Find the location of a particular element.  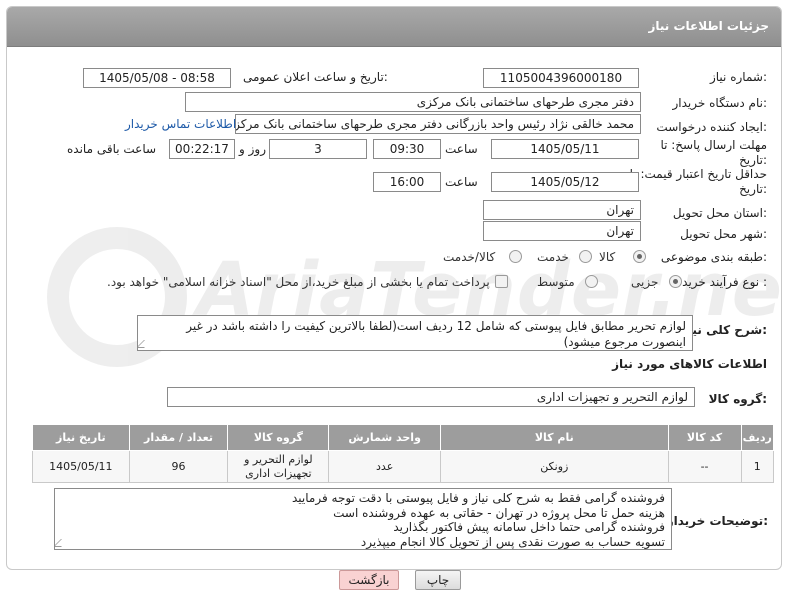

deadline-days-label: روز و is located at coordinates (252, 149).